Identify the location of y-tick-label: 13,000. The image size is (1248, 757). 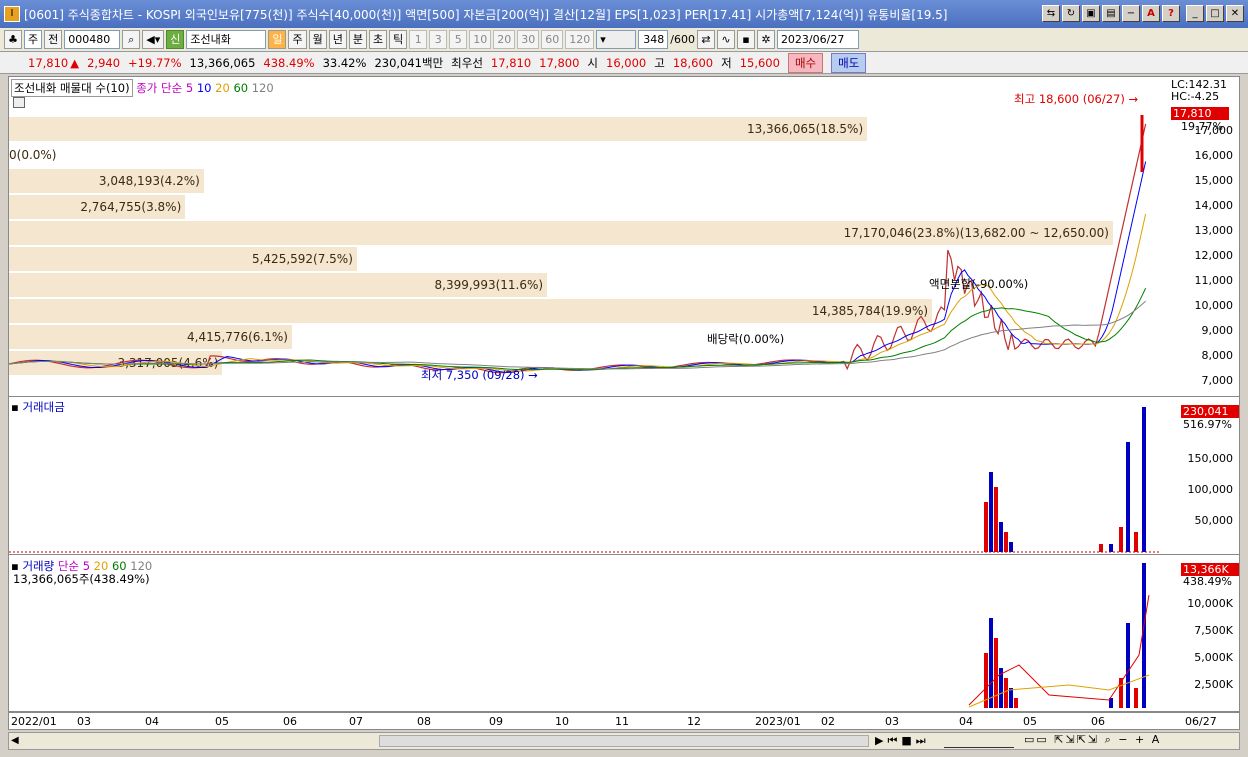
(1214, 230).